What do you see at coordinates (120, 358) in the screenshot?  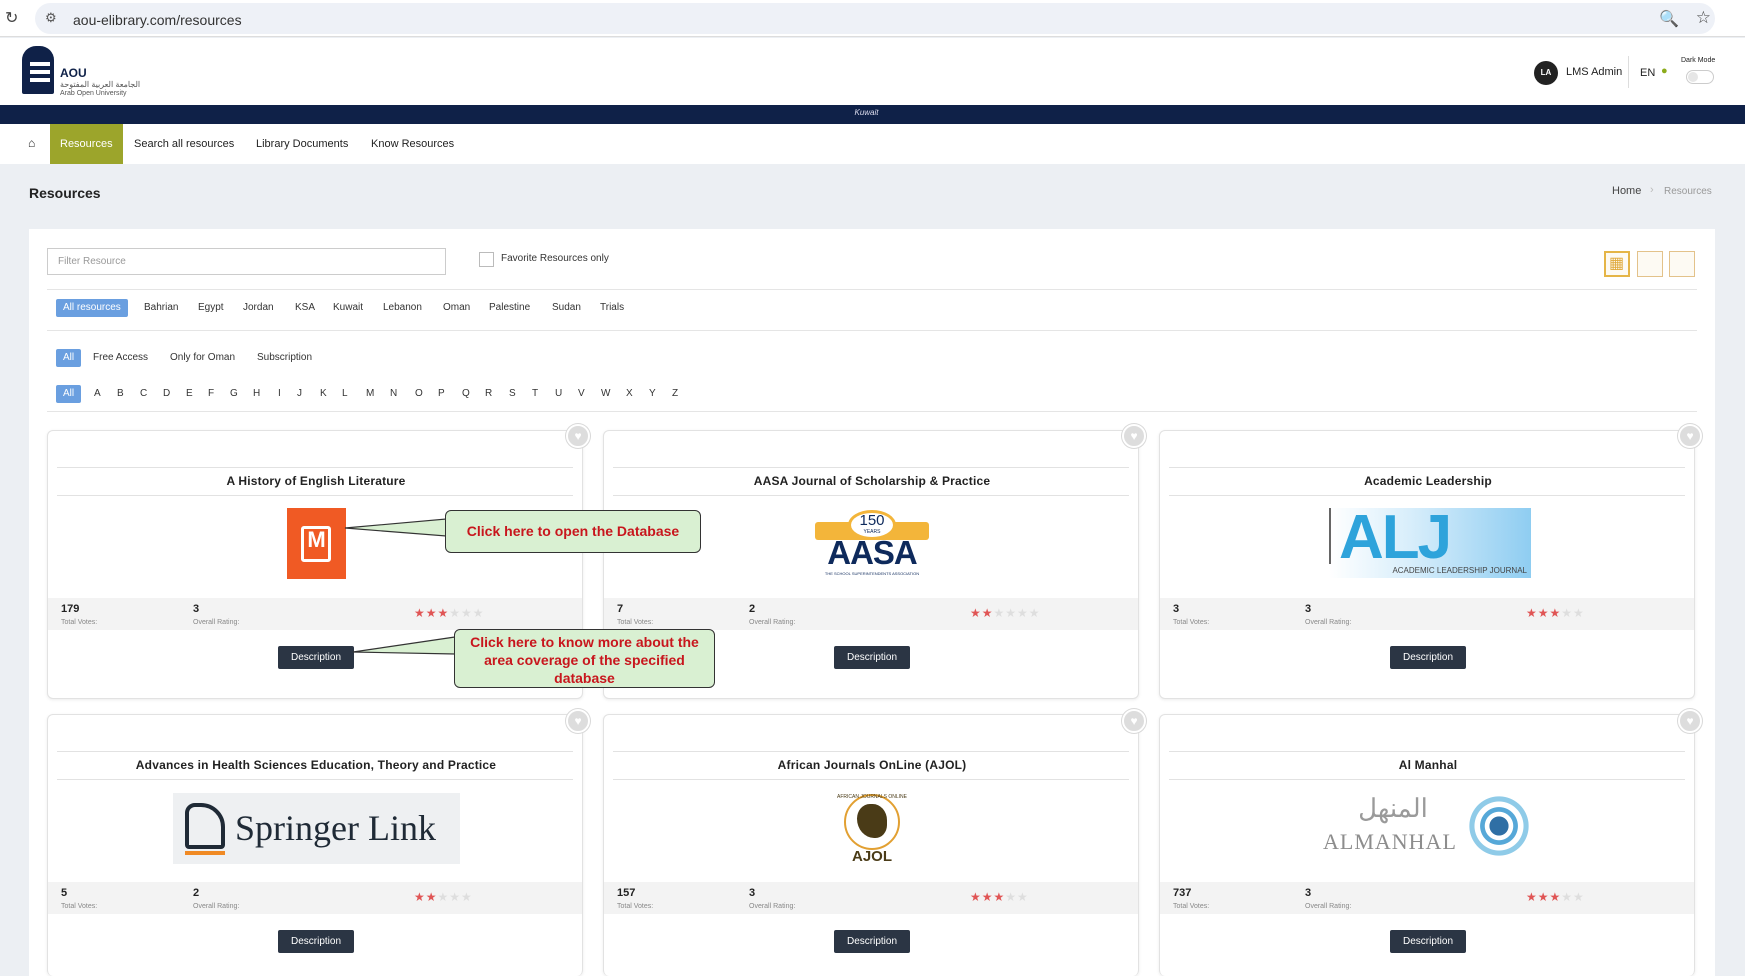 I see `access-free: Free Access` at bounding box center [120, 358].